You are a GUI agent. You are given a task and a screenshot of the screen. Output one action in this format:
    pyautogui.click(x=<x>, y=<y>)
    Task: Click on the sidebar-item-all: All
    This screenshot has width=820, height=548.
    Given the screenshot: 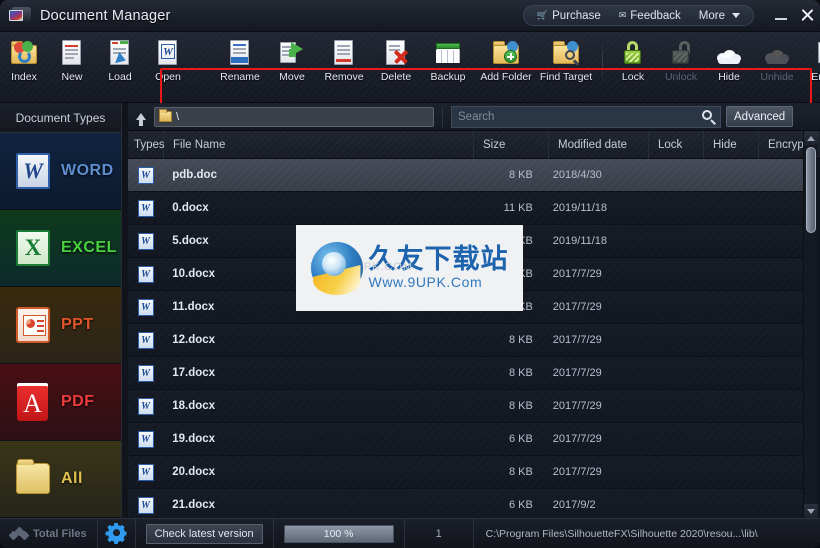 What is the action you would take?
    pyautogui.click(x=60, y=479)
    